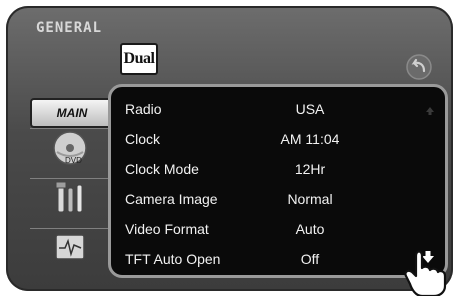 The image size is (459, 297). What do you see at coordinates (310, 229) in the screenshot?
I see `setting-value: Auto` at bounding box center [310, 229].